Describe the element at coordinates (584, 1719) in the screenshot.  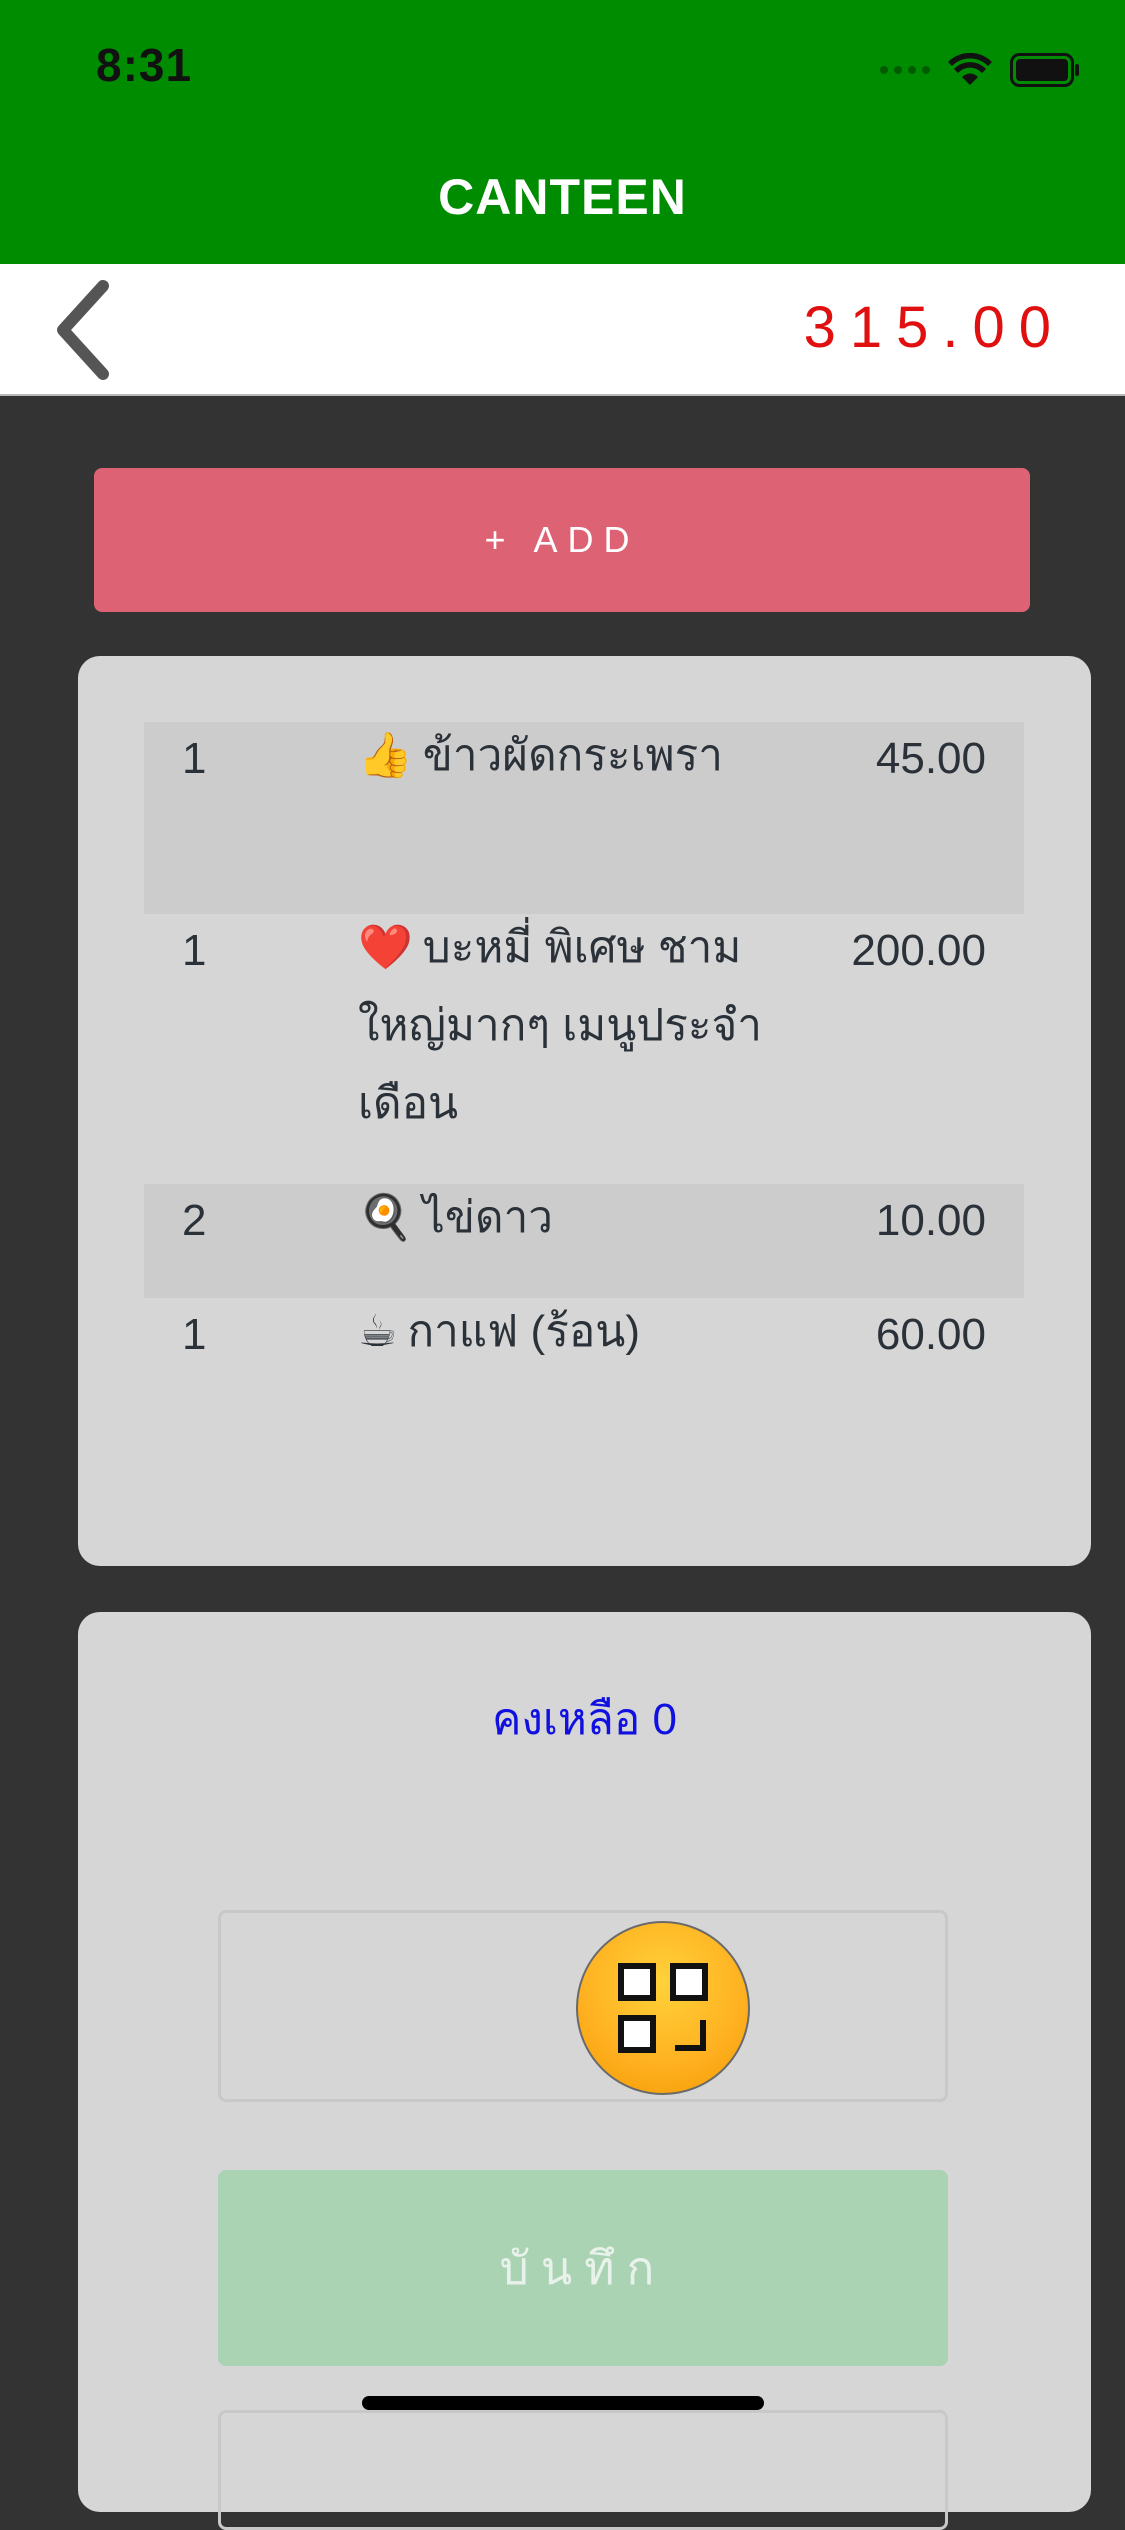
I see `balance-text: คงเหลือ 0` at that location.